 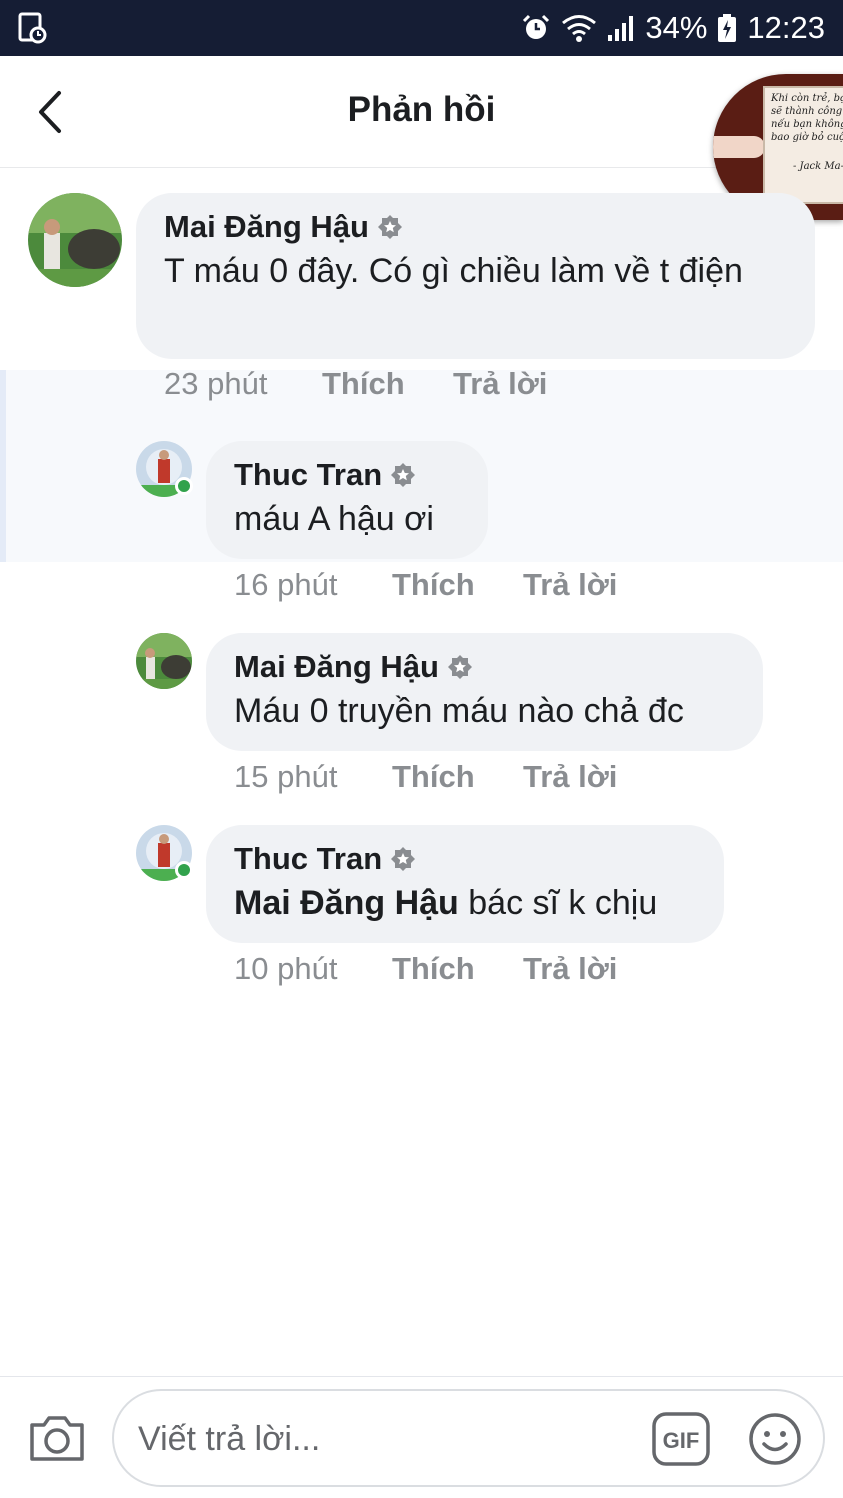 I want to click on reply-input, so click(x=388, y=1439).